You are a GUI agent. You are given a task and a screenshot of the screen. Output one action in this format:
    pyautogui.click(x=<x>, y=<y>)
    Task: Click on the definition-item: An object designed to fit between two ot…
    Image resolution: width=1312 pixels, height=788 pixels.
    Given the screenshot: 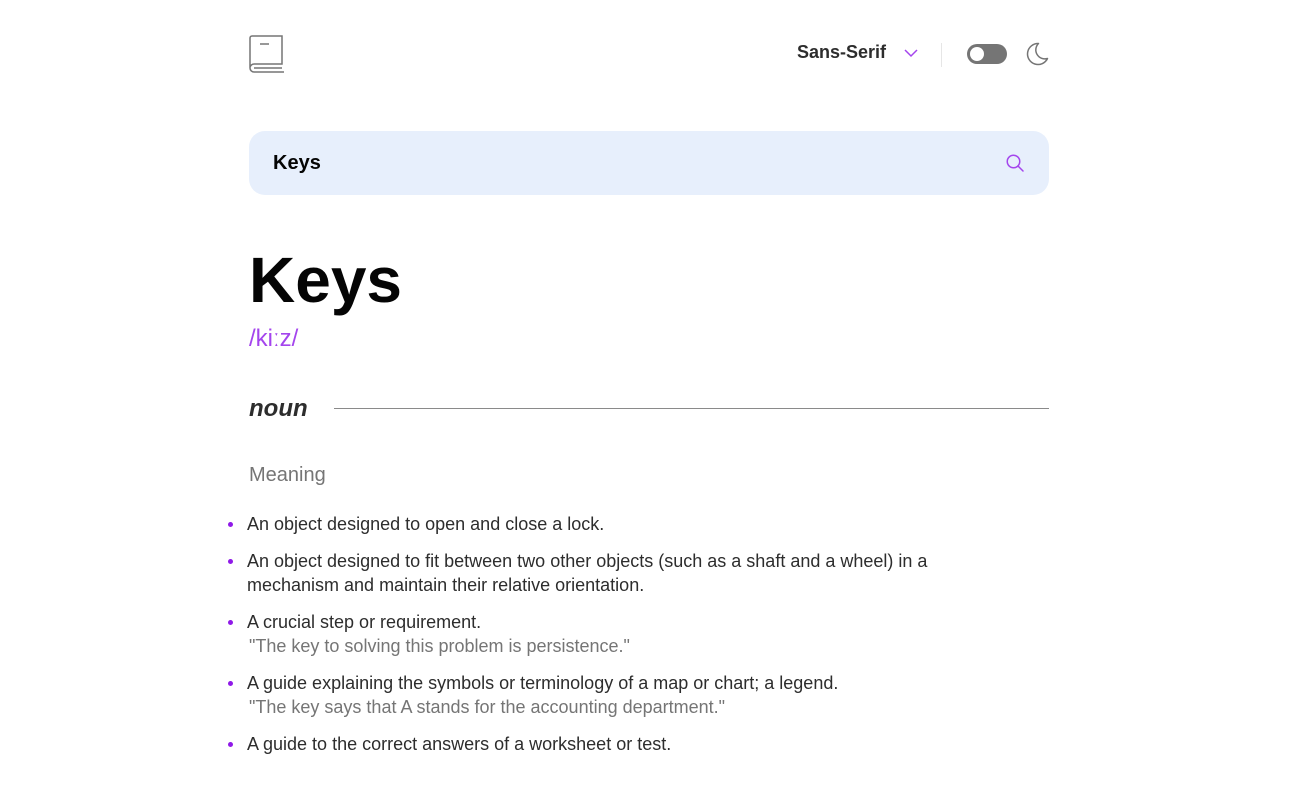 What is the action you would take?
    pyautogui.click(x=617, y=573)
    